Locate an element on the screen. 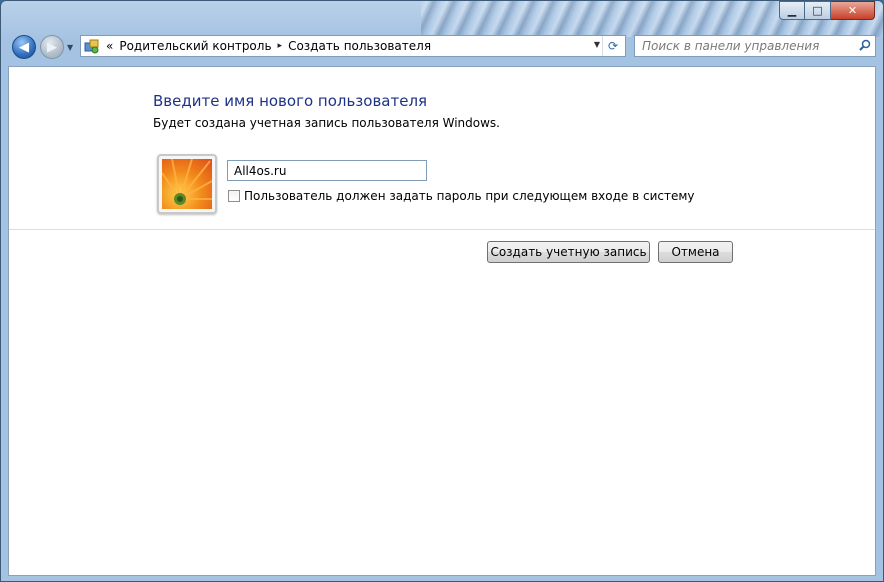 The image size is (884, 582). user-name-input is located at coordinates (327, 170).